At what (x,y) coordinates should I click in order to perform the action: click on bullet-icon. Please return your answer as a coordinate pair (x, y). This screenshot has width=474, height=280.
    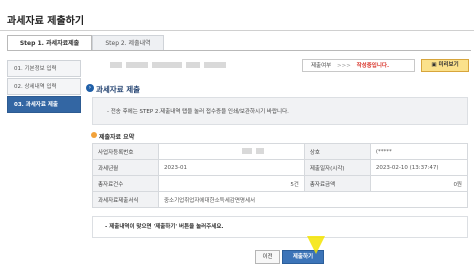
    Looking at the image, I should click on (94, 135).